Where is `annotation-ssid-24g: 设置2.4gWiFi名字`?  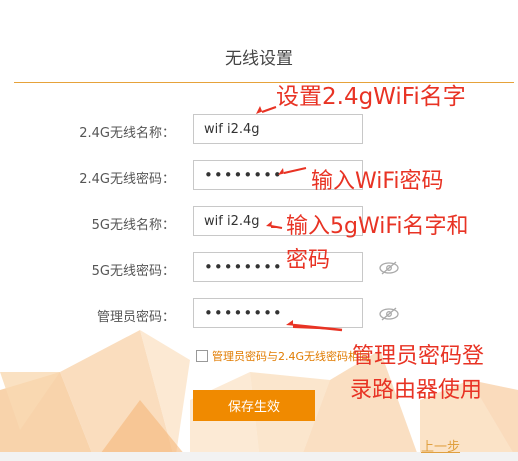 annotation-ssid-24g: 设置2.4gWiFi名字 is located at coordinates (371, 97).